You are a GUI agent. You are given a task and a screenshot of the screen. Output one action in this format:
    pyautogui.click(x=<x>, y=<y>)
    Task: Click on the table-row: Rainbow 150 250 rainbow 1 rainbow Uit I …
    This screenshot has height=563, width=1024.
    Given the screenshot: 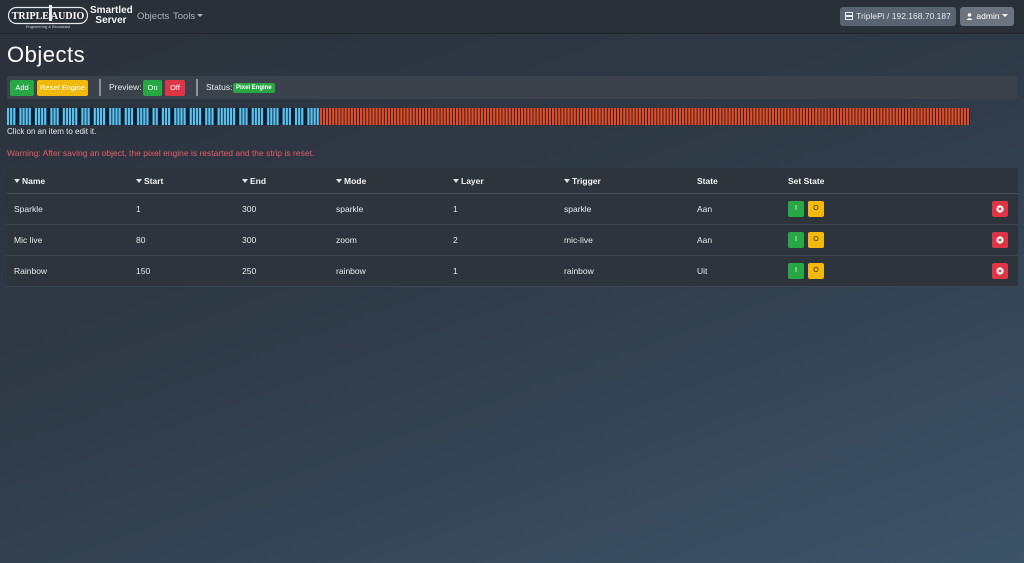 What is the action you would take?
    pyautogui.click(x=512, y=271)
    